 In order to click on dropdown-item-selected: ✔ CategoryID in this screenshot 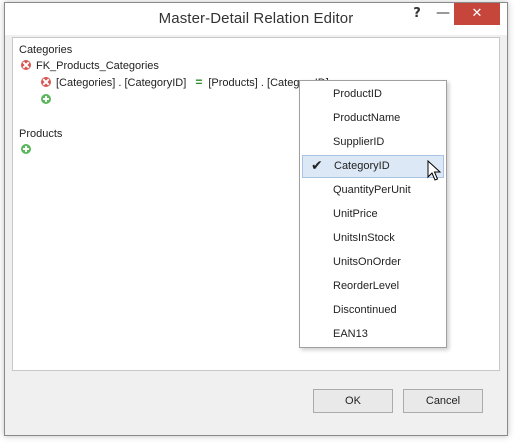, I will do `click(373, 166)`.